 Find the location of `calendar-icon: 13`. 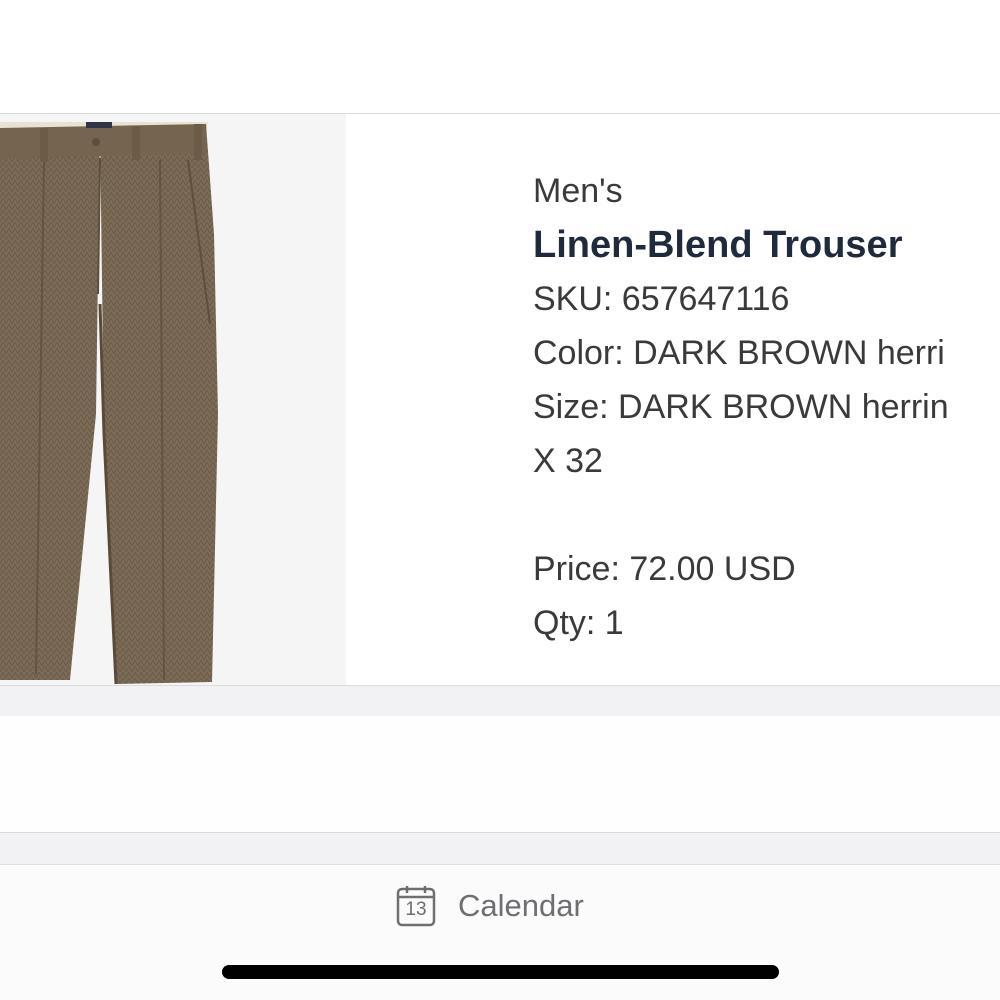

calendar-icon: 13 is located at coordinates (416, 906).